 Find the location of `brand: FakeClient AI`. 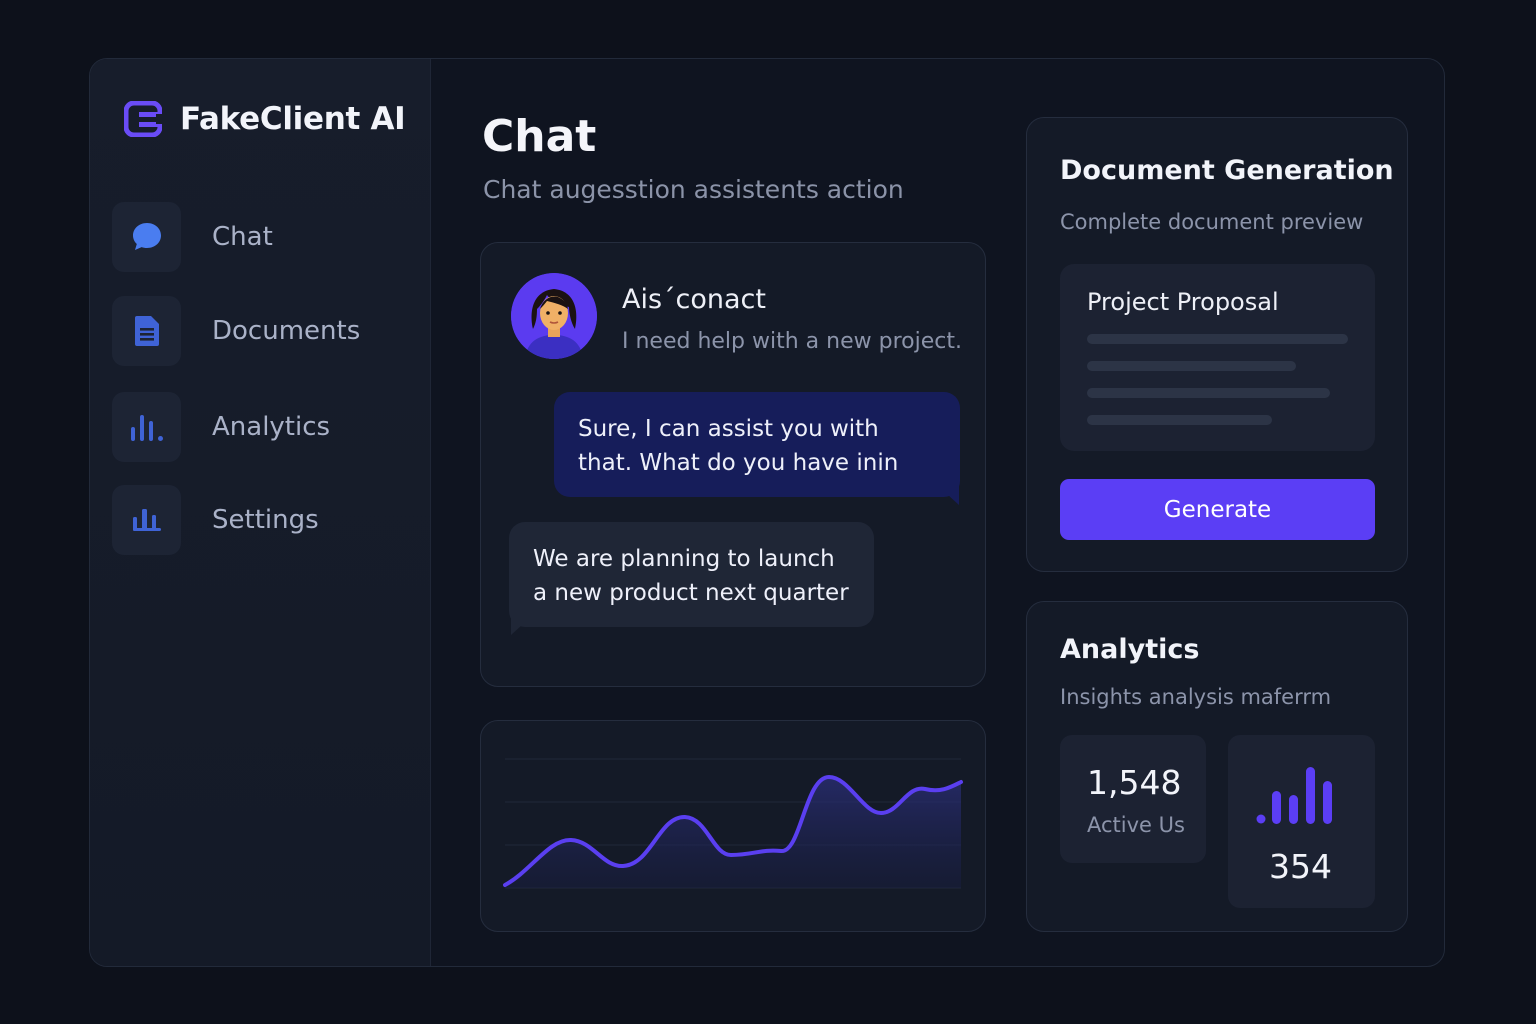

brand: FakeClient AI is located at coordinates (265, 119).